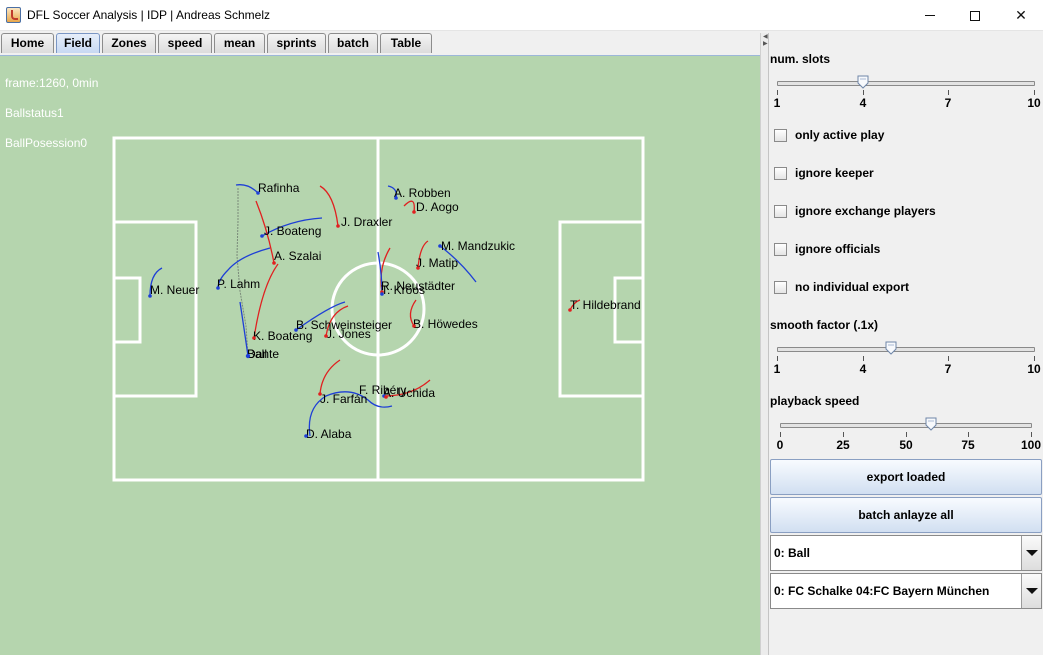  I want to click on trail-farfan, so click(330, 377).